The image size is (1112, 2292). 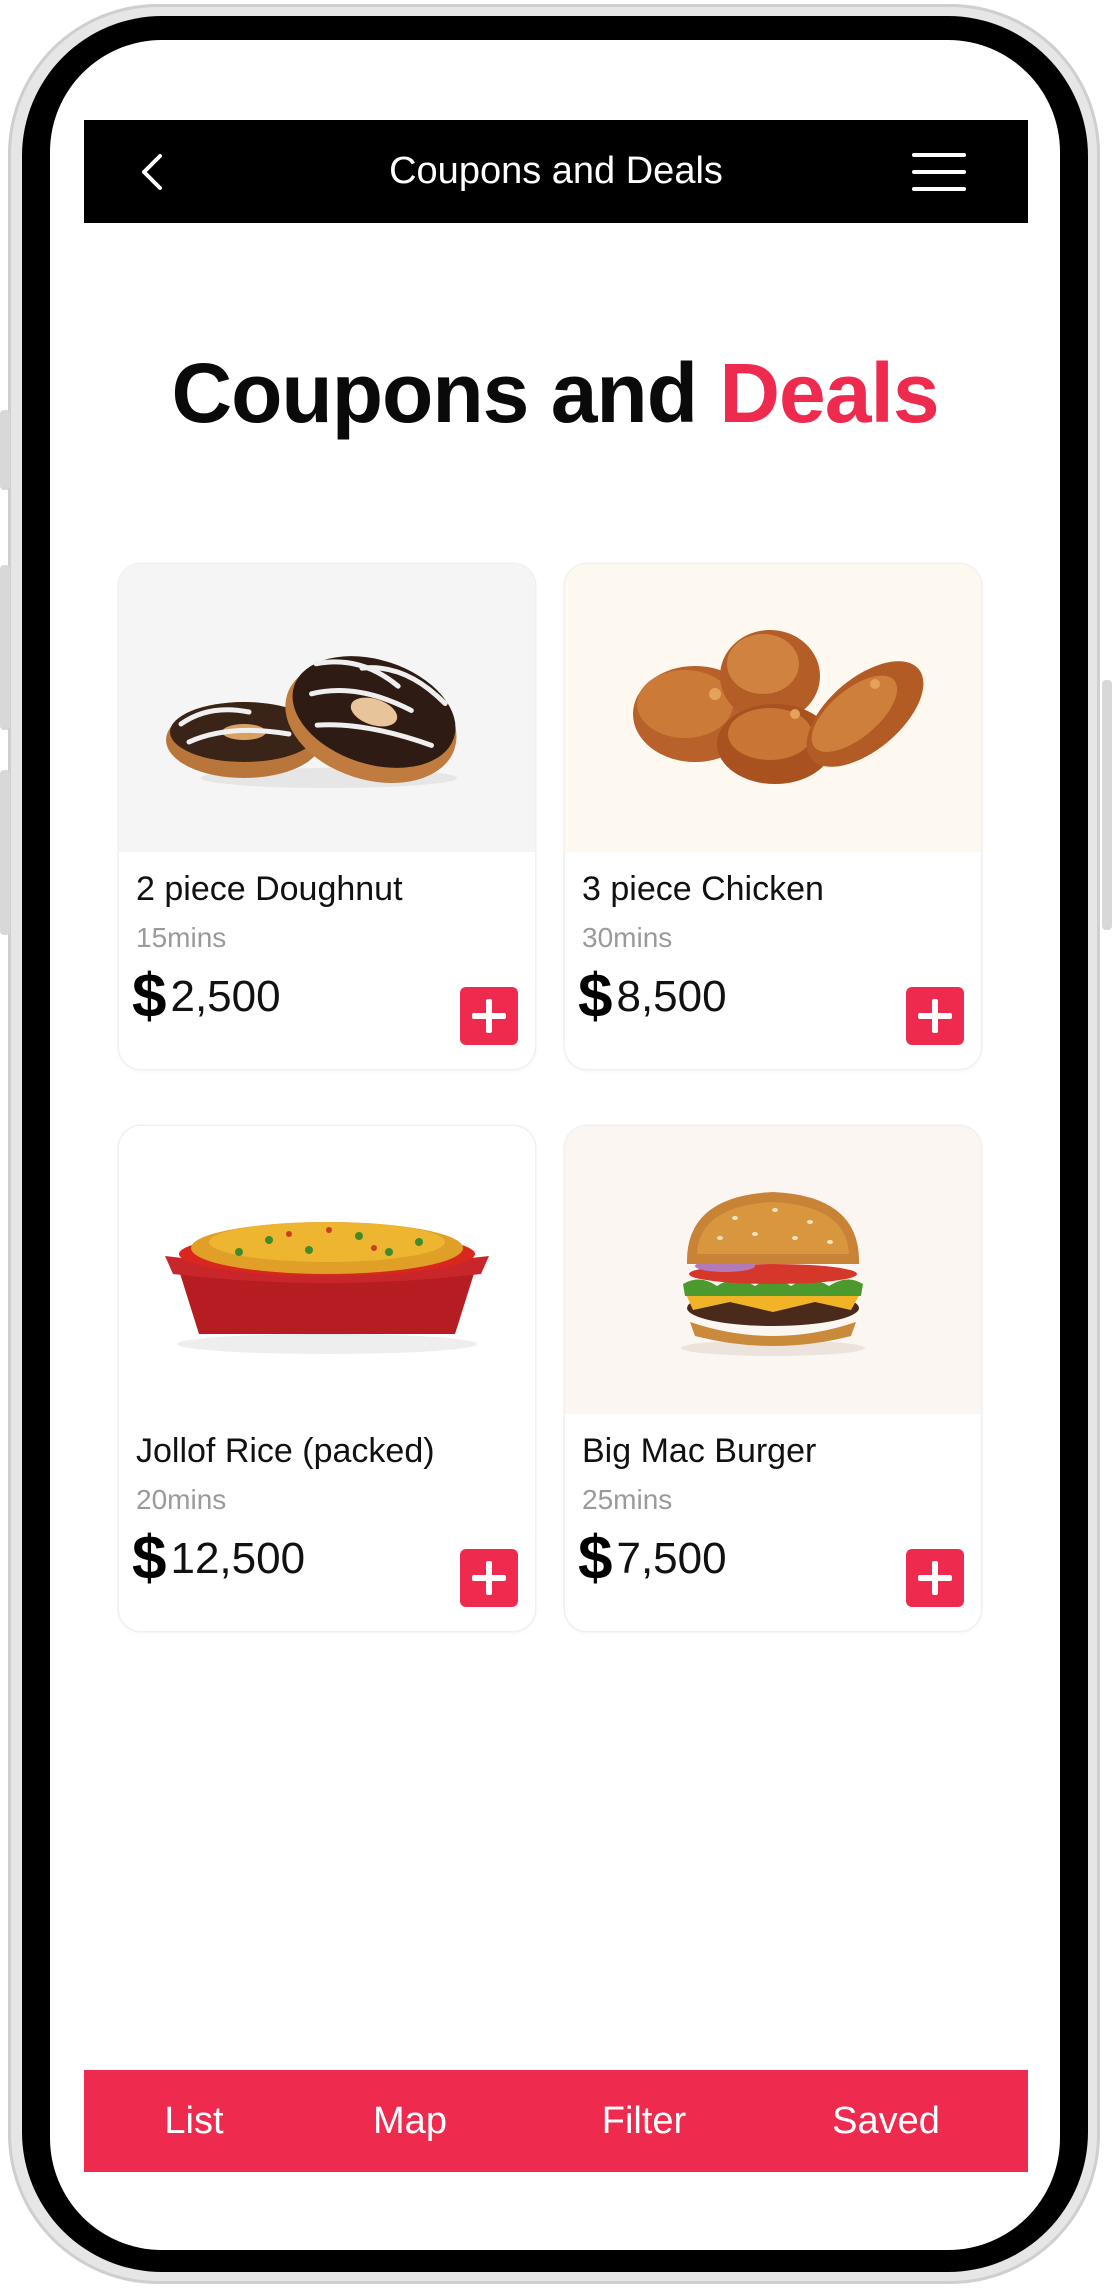 I want to click on product-price: 2,500, so click(x=225, y=996).